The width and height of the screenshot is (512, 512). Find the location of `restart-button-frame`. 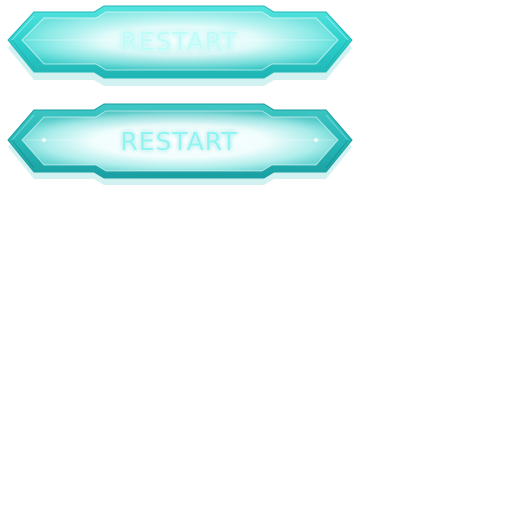

restart-button-frame is located at coordinates (180, 45).